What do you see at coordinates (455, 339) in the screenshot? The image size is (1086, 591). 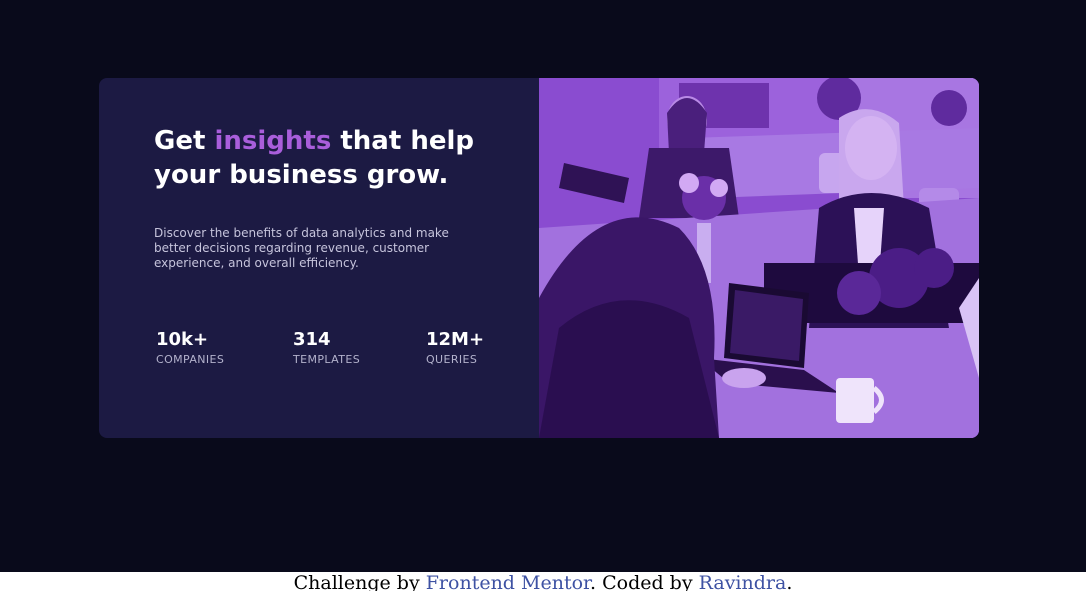 I see `stat-value: 12M+` at bounding box center [455, 339].